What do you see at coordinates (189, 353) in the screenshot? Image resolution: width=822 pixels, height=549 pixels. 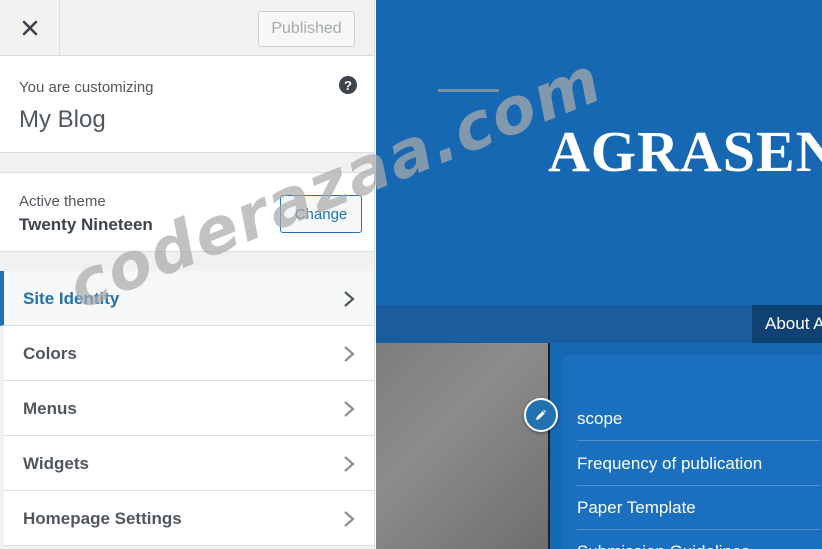 I see `panel-colors: Colors` at bounding box center [189, 353].